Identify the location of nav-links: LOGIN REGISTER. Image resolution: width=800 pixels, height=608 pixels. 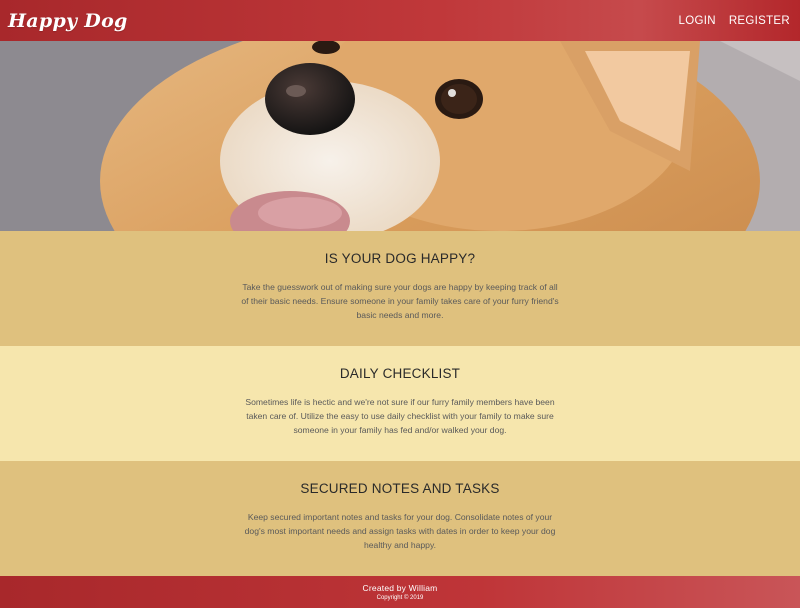
(734, 21).